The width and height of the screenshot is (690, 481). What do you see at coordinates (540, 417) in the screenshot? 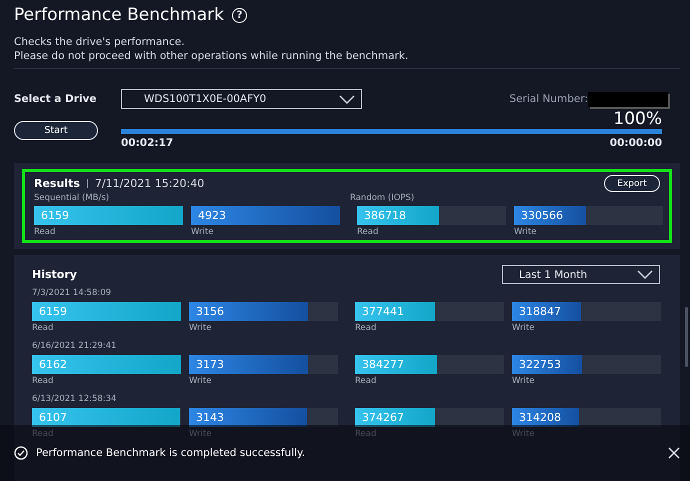
I see `bar-value: 314208` at bounding box center [540, 417].